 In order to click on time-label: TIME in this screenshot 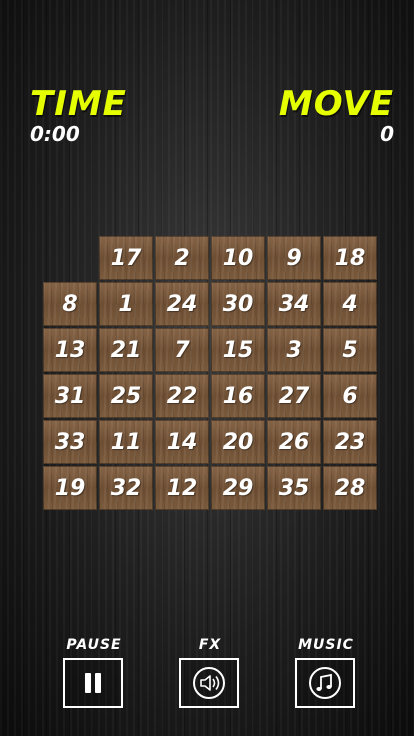, I will do `click(78, 104)`.